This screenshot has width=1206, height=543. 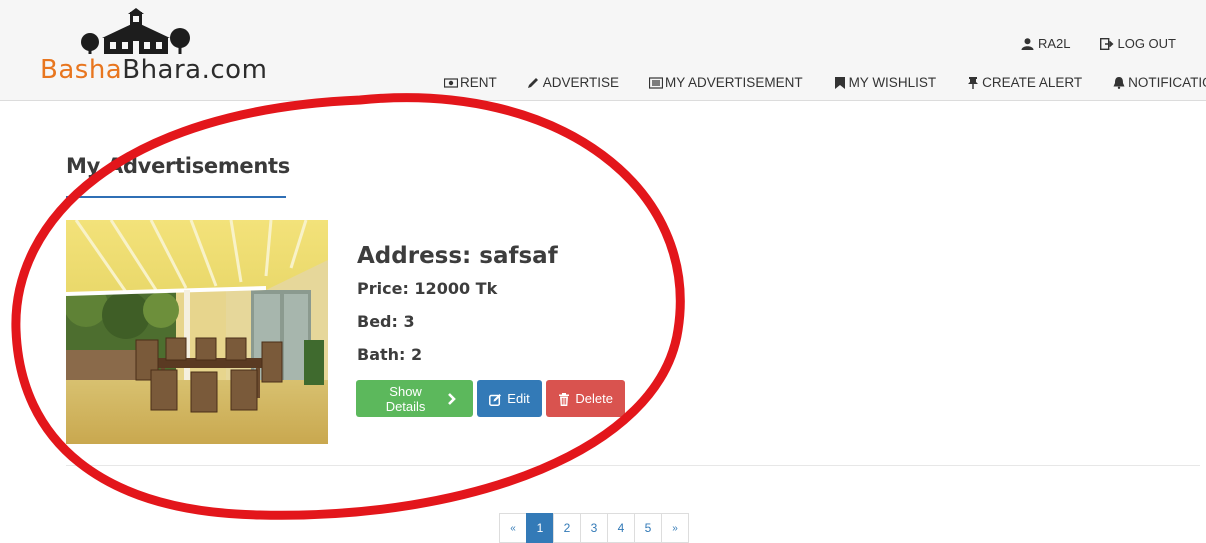 I want to click on nav-my-advertisement-label: MY ADVERTISEMENT, so click(x=734, y=82).